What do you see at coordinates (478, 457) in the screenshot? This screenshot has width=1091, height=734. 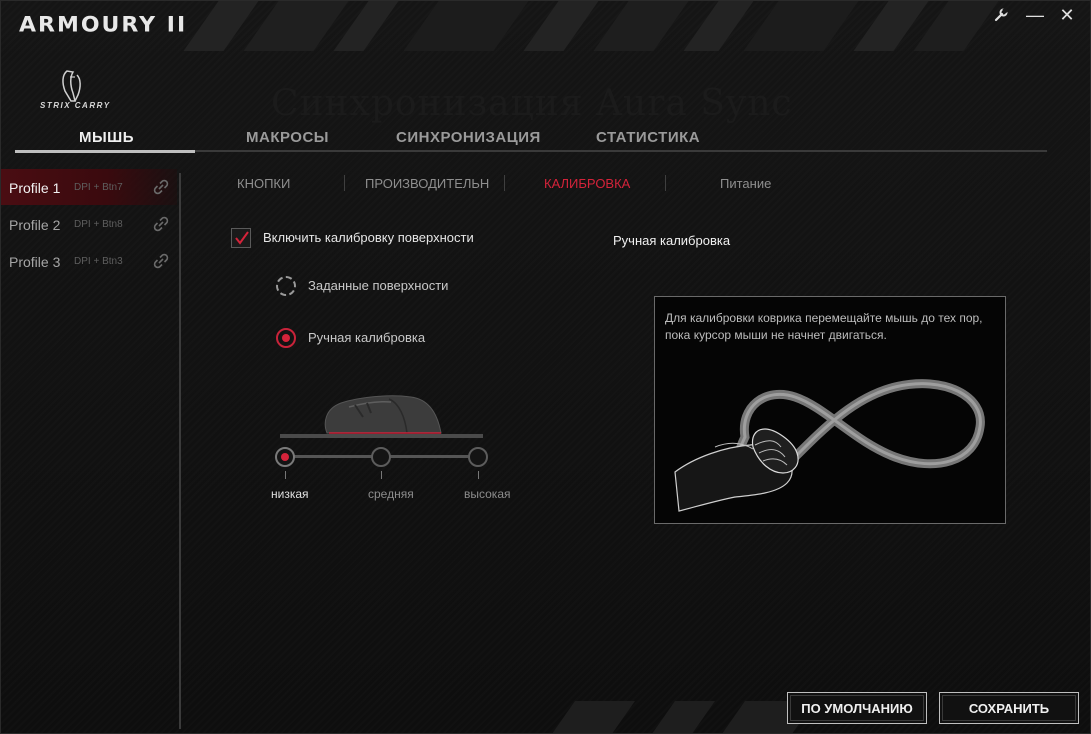 I see `level-high-knob` at bounding box center [478, 457].